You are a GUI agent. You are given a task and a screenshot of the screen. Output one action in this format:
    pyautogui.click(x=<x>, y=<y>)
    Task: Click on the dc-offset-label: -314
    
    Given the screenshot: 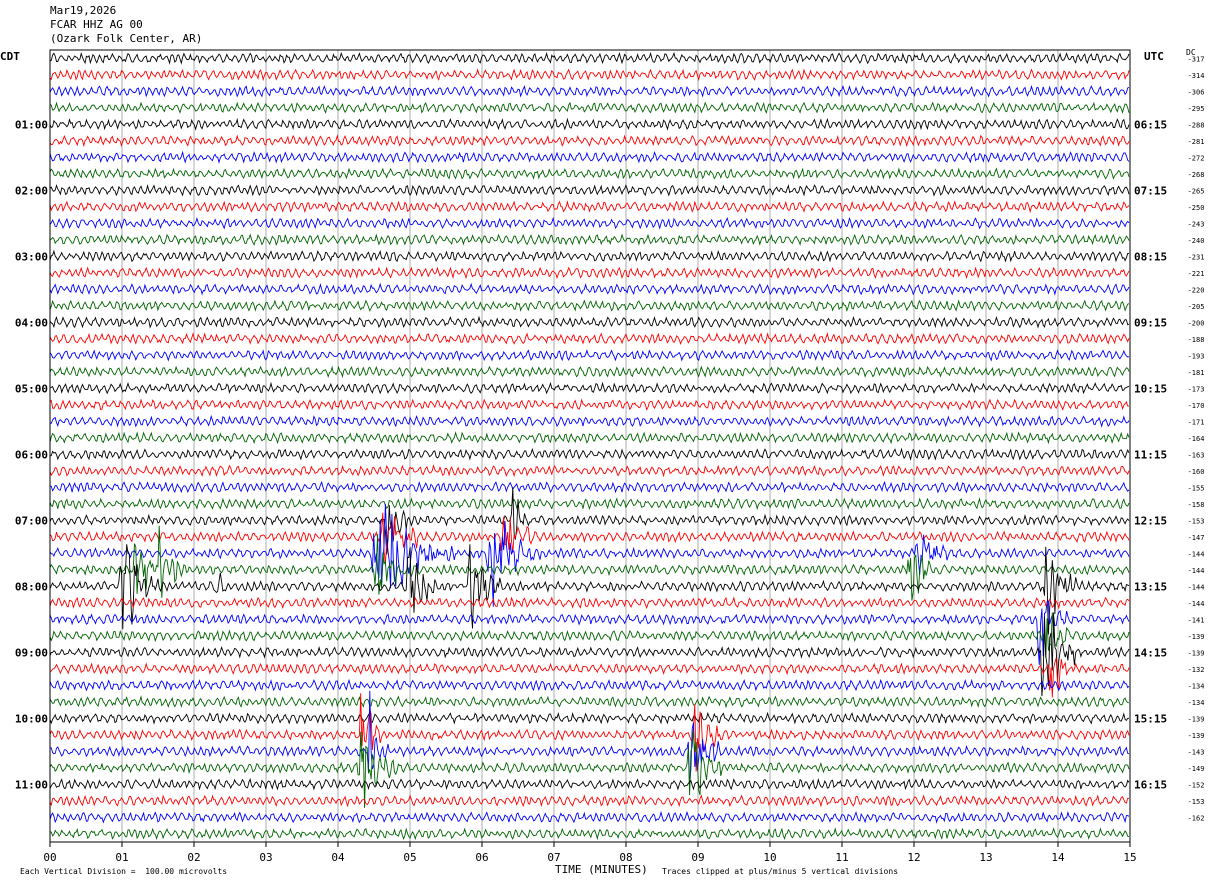 What is the action you would take?
    pyautogui.click(x=1196, y=76)
    